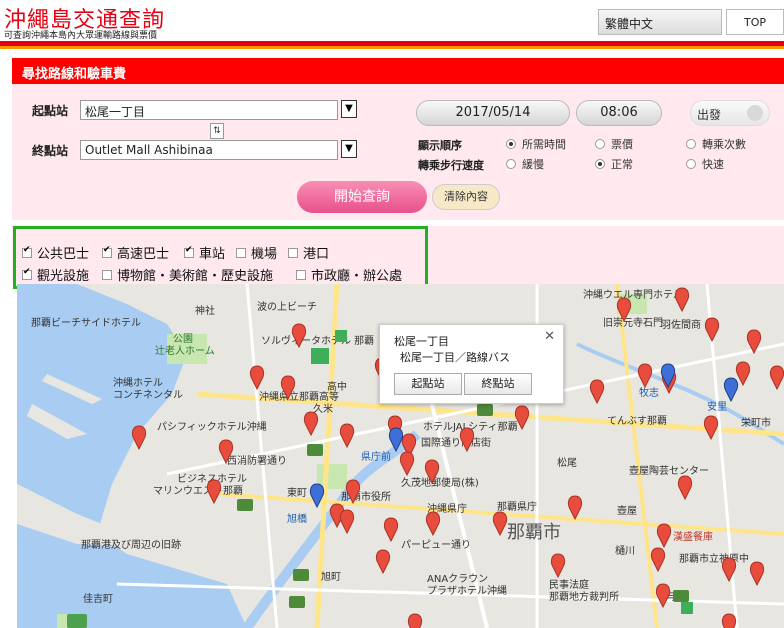 This screenshot has height=628, width=784. I want to click on map-label: 東町, so click(297, 492).